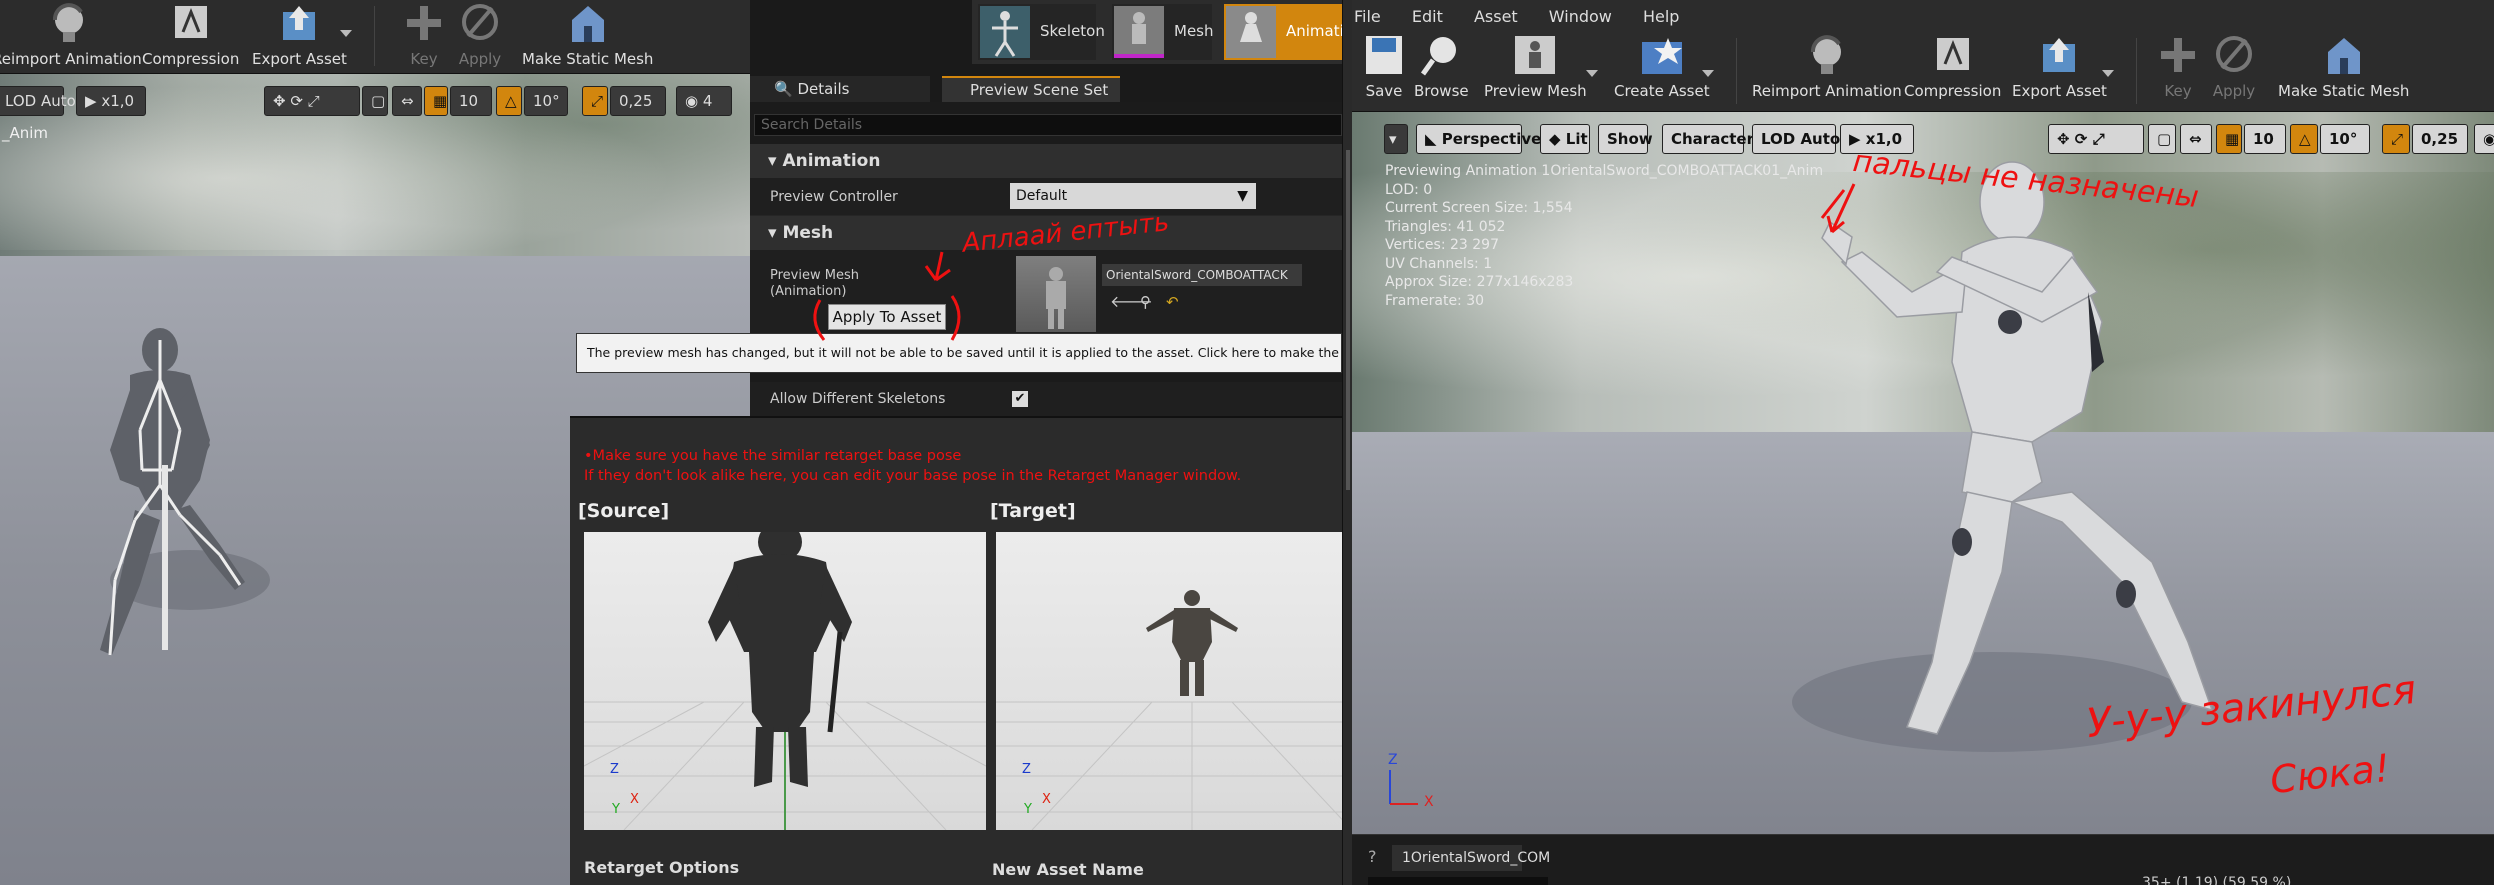 The width and height of the screenshot is (2494, 885). I want to click on export-dropdown-icon, so click(346, 33).